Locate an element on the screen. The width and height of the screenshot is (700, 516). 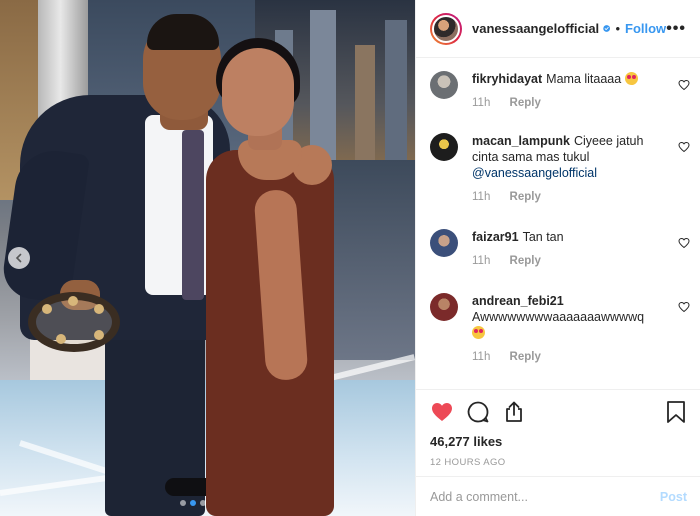
commenter-username: macan_lampunk is located at coordinates (521, 141).